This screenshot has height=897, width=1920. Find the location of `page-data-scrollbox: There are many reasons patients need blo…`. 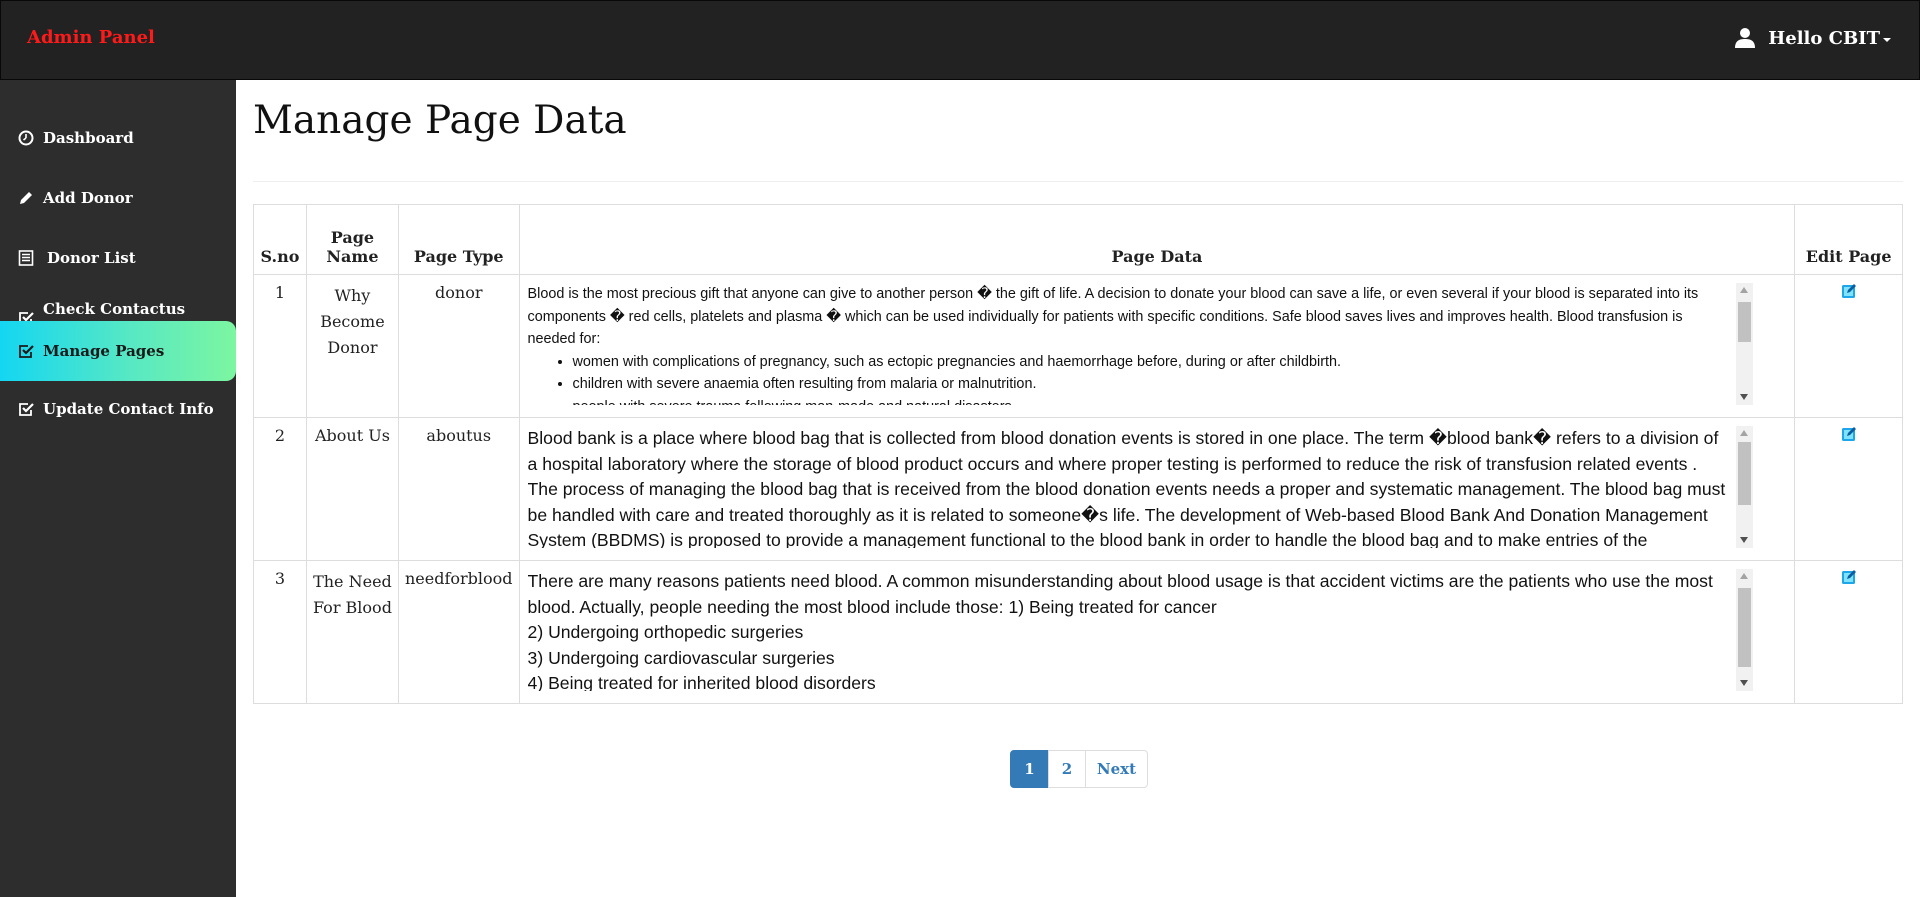

page-data-scrollbox: There are many reasons patients need blo… is located at coordinates (1140, 630).